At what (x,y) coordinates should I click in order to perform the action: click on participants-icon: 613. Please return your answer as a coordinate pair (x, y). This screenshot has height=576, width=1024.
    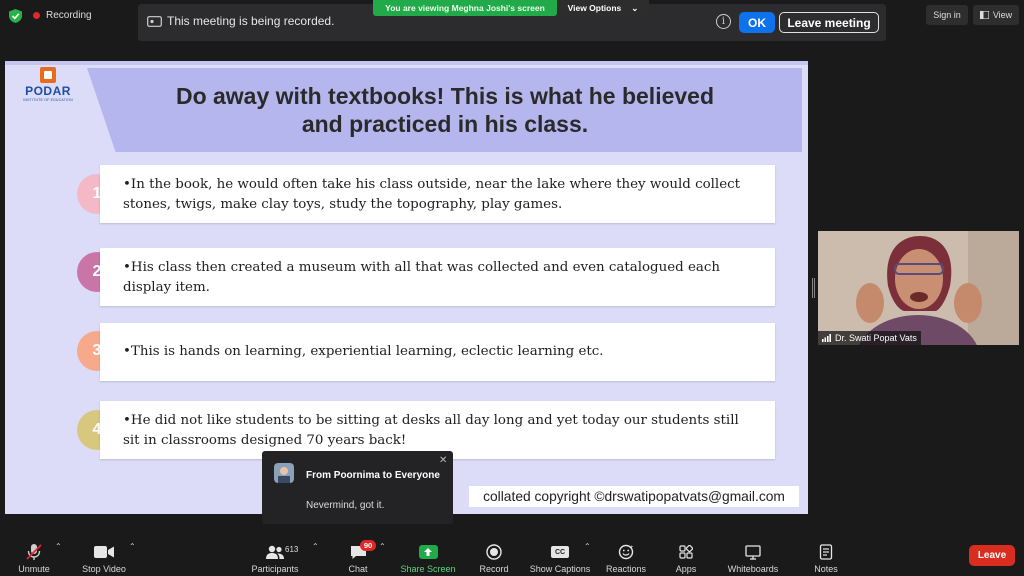
    Looking at the image, I should click on (281, 552).